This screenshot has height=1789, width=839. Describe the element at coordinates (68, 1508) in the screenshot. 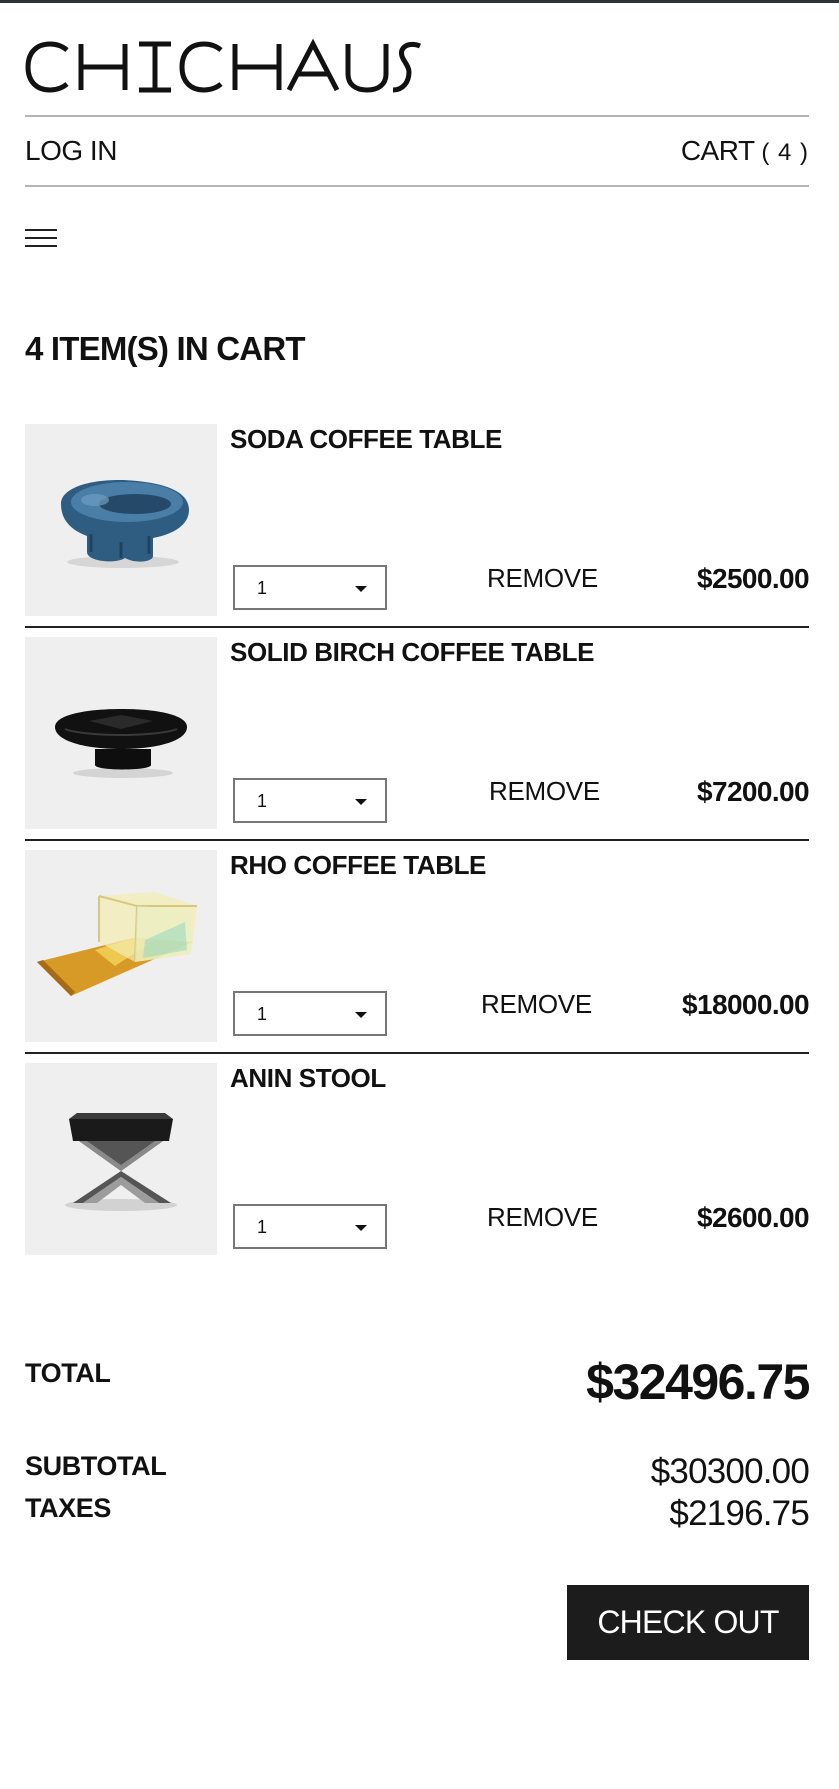

I see `taxes-label: TAXES` at that location.